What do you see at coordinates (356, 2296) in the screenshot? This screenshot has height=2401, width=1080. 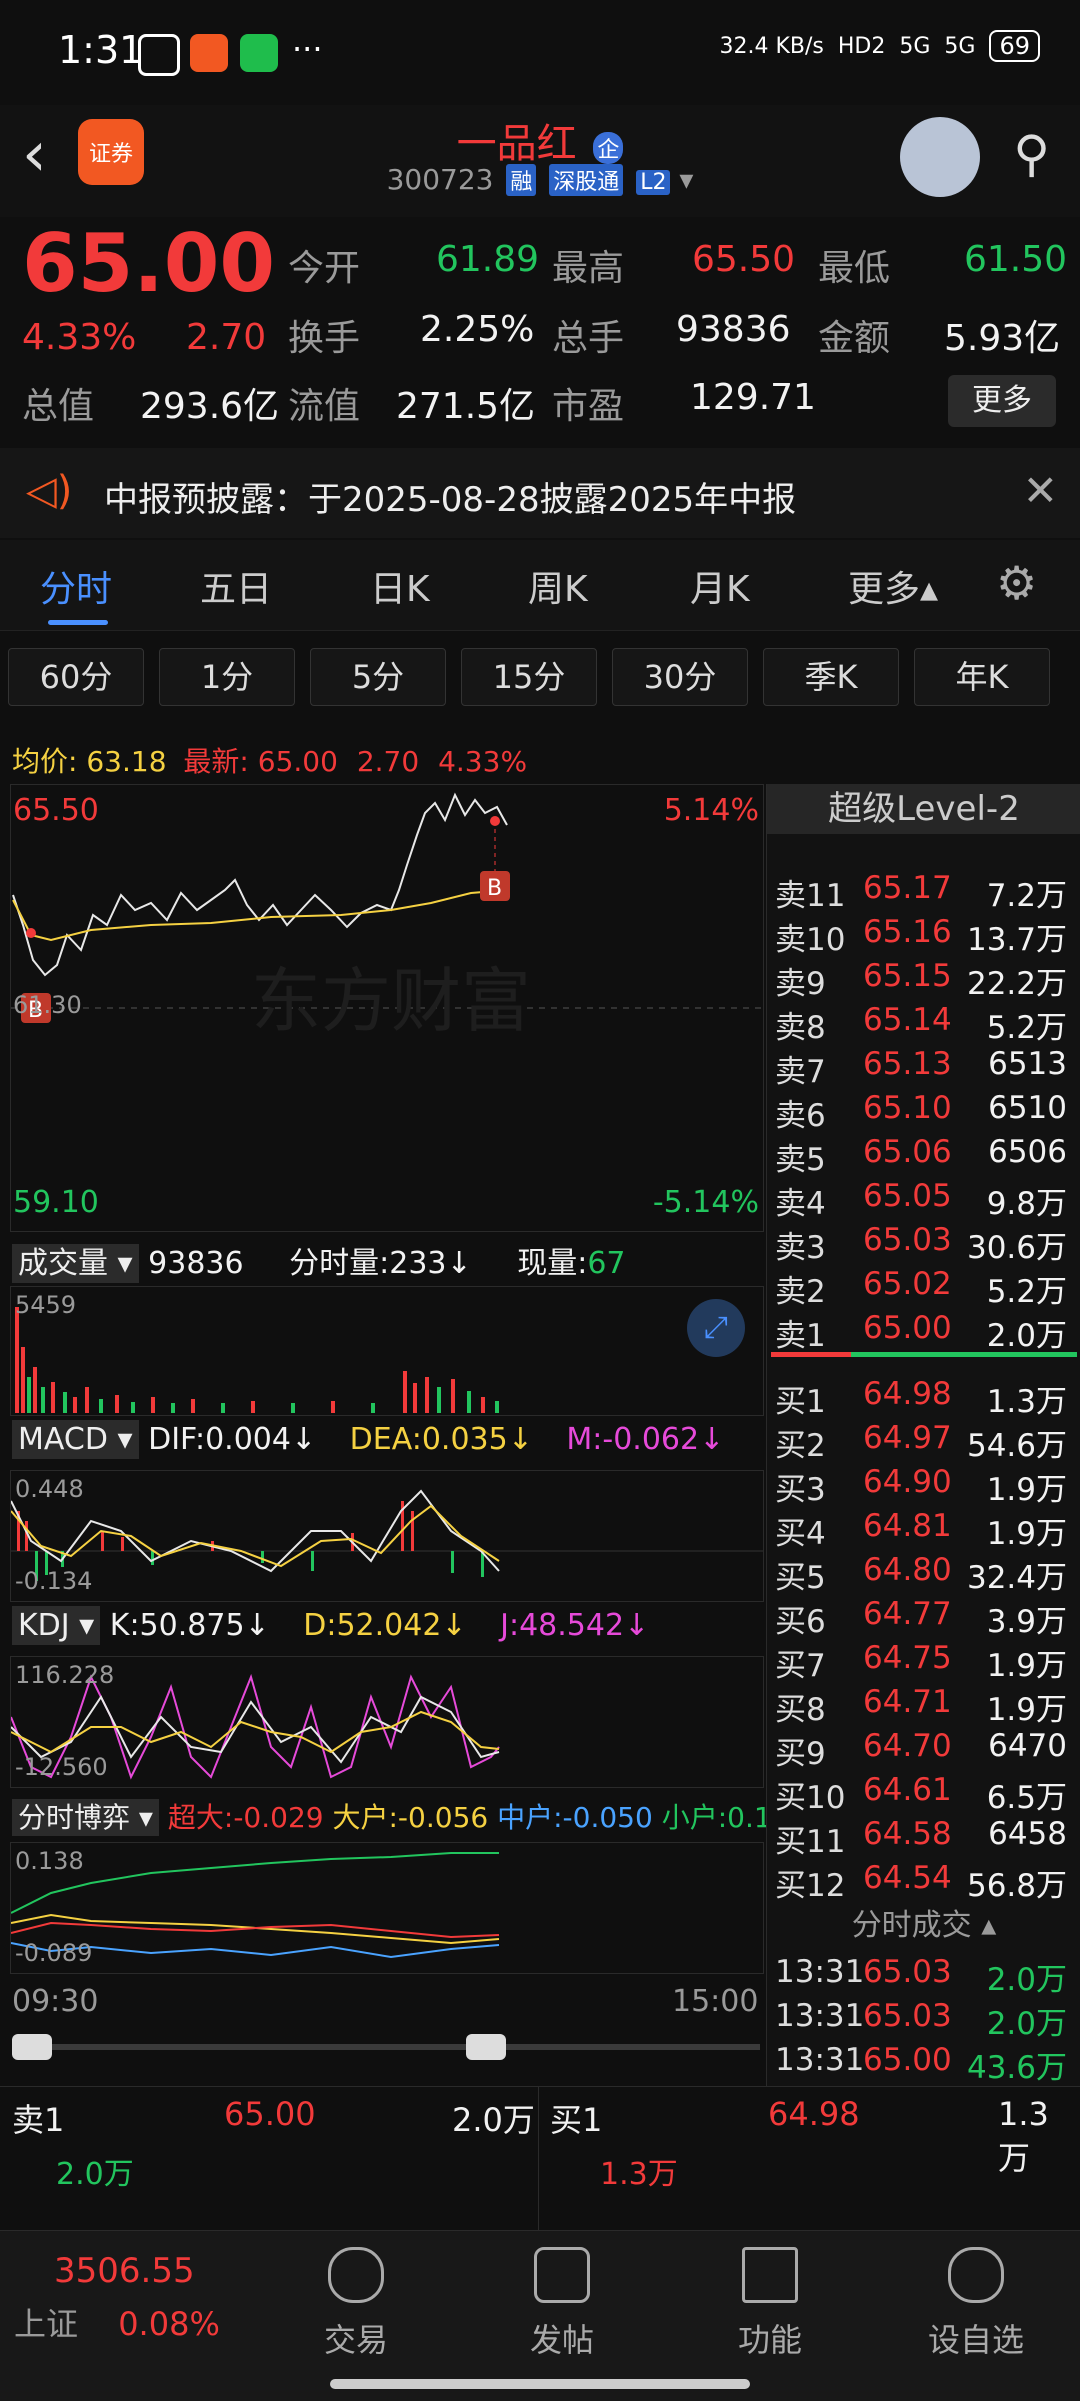 I see `nav-trade: 交易` at bounding box center [356, 2296].